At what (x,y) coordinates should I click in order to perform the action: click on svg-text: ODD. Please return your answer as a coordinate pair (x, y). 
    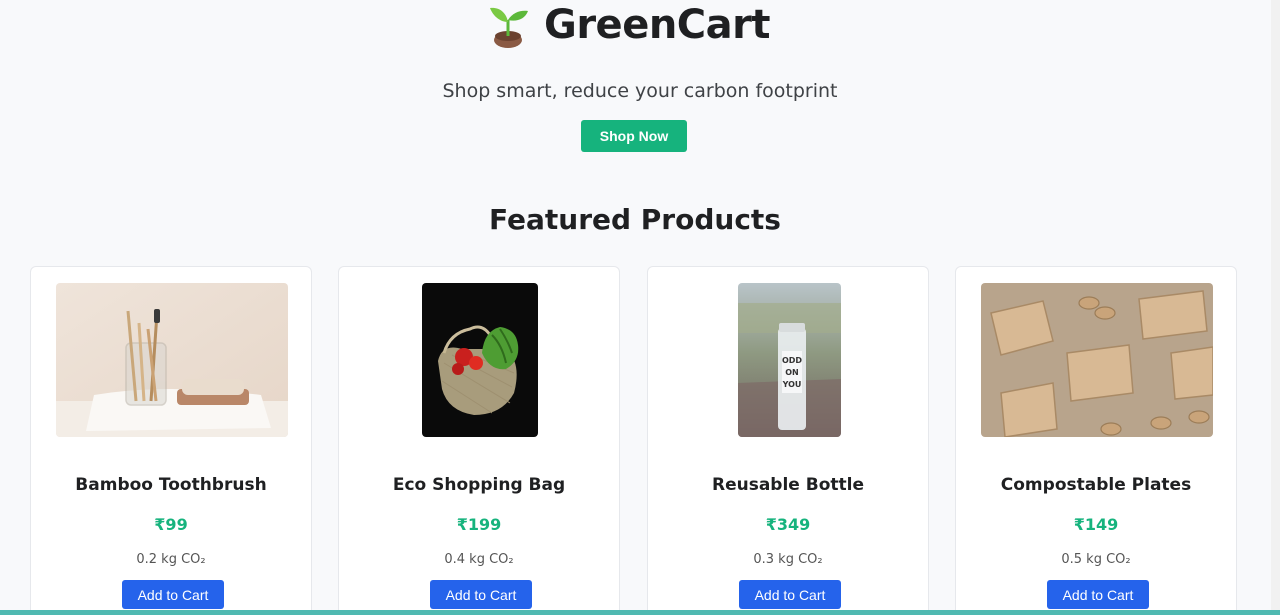
    Looking at the image, I should click on (792, 360).